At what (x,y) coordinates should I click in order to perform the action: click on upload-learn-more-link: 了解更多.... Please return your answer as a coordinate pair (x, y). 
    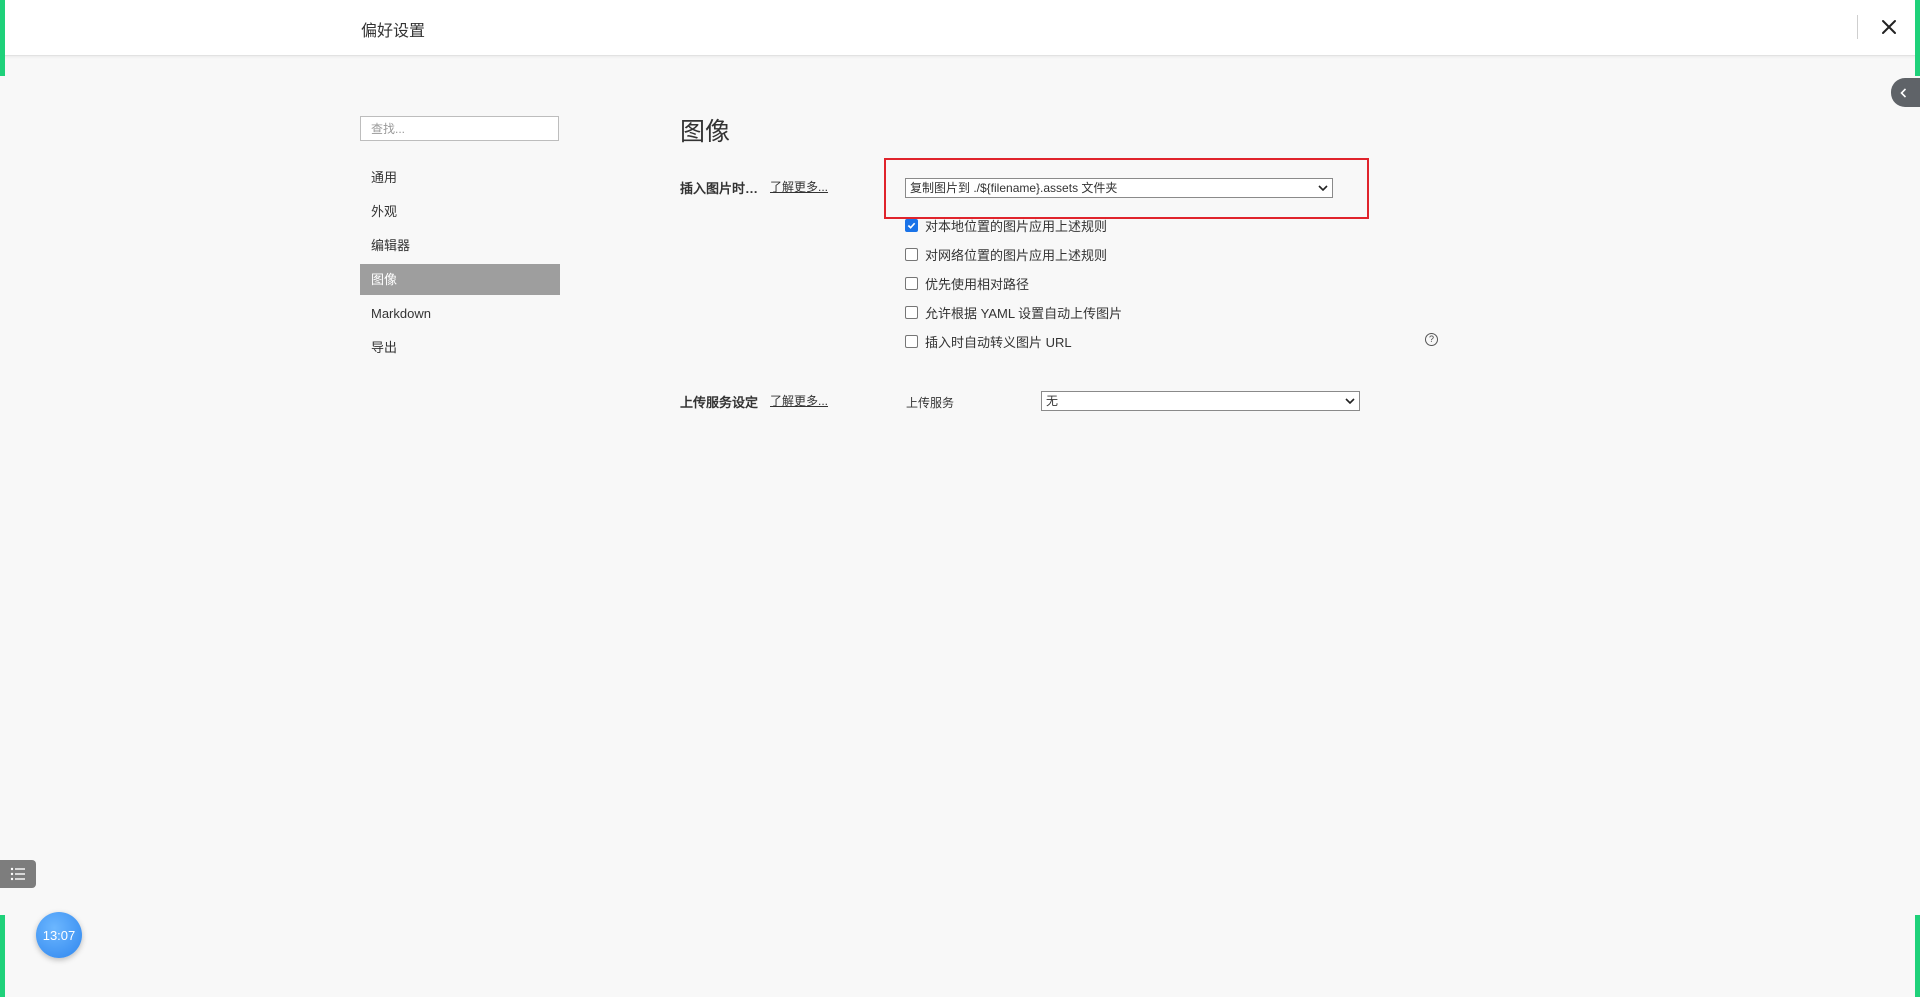
    Looking at the image, I should click on (799, 400).